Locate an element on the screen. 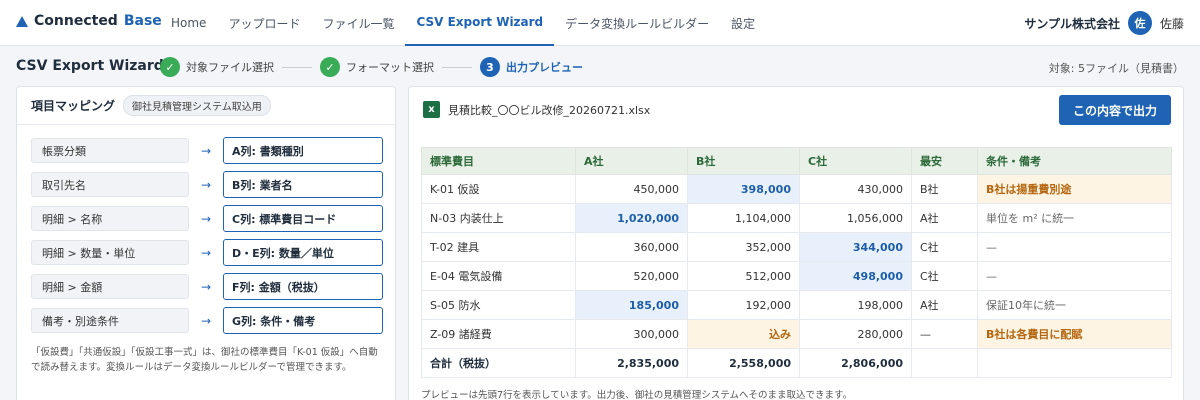  cell-amount-b: 352,000 is located at coordinates (743, 247).